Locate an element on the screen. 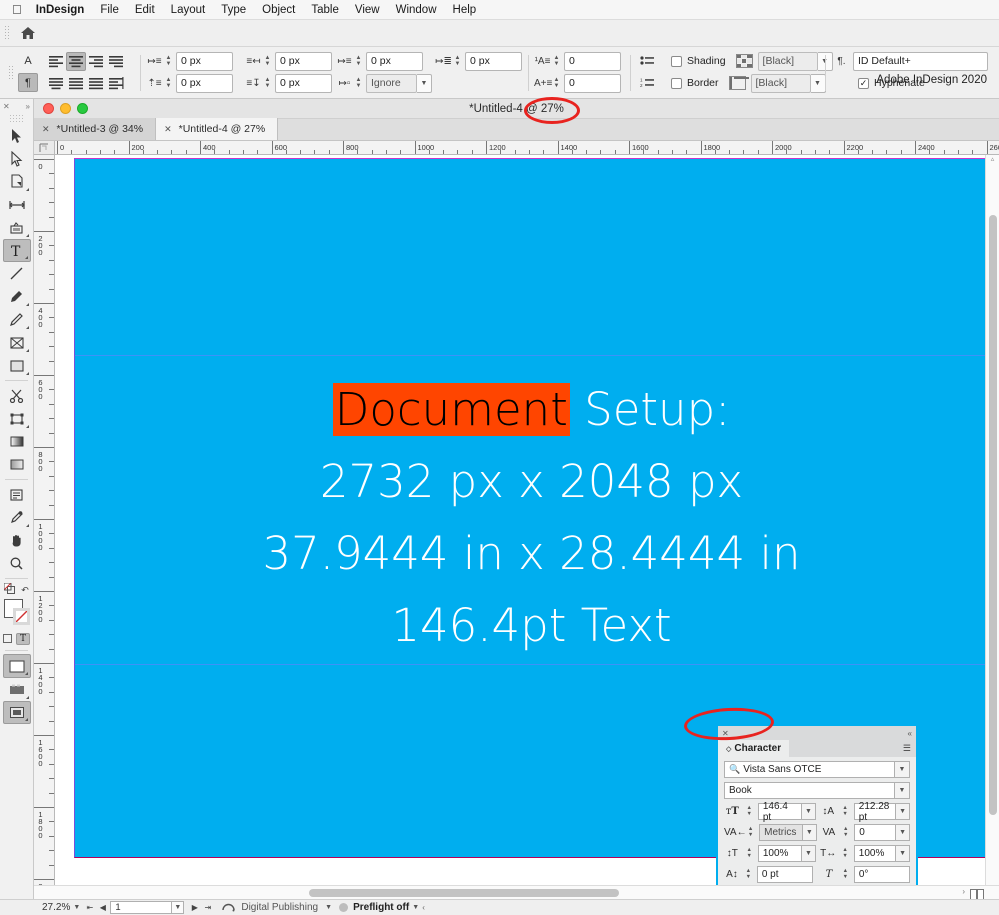 The width and height of the screenshot is (999, 915). vertical-scale-stepper: ▲ ▼ is located at coordinates (749, 853).